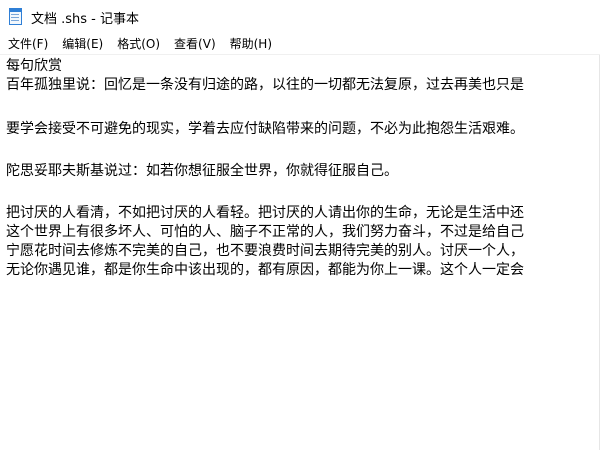  What do you see at coordinates (34, 66) in the screenshot?
I see `text-line: 每句欣赏` at bounding box center [34, 66].